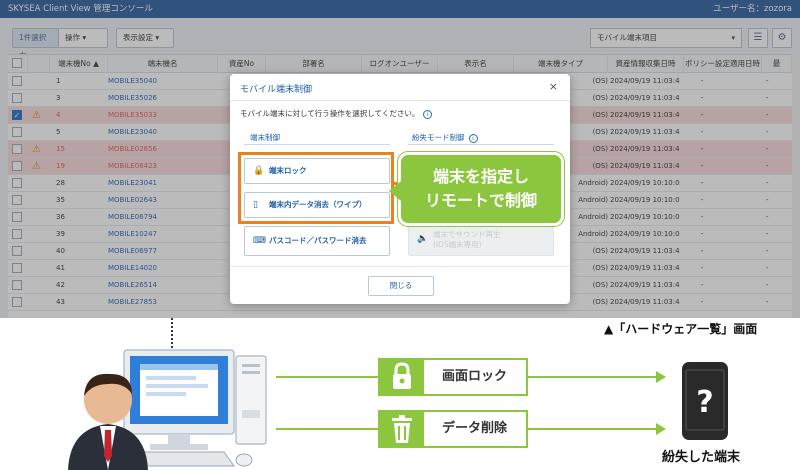 This screenshot has height=470, width=800. What do you see at coordinates (395, 191) in the screenshot?
I see `callout-tail` at bounding box center [395, 191].